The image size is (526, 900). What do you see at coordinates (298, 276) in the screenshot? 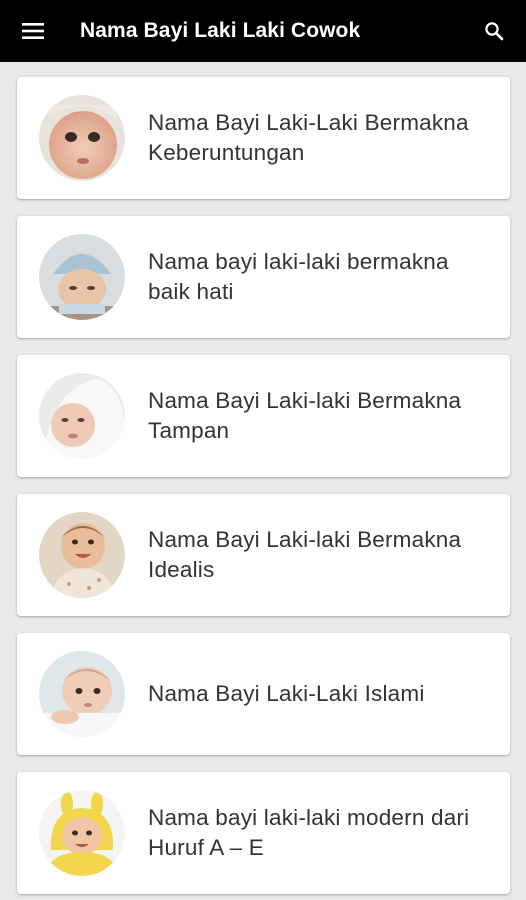
I see `list-item-title: Nama bayi laki-laki bermakna baik hati` at bounding box center [298, 276].